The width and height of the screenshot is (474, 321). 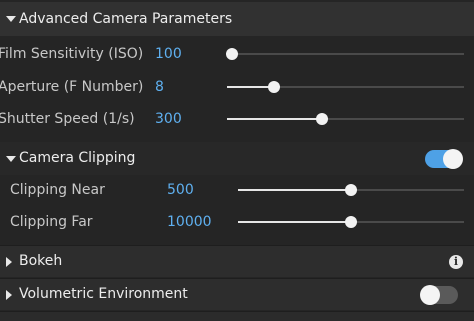 I want to click on clipping-far-label: Clipping Far, so click(x=51, y=222).